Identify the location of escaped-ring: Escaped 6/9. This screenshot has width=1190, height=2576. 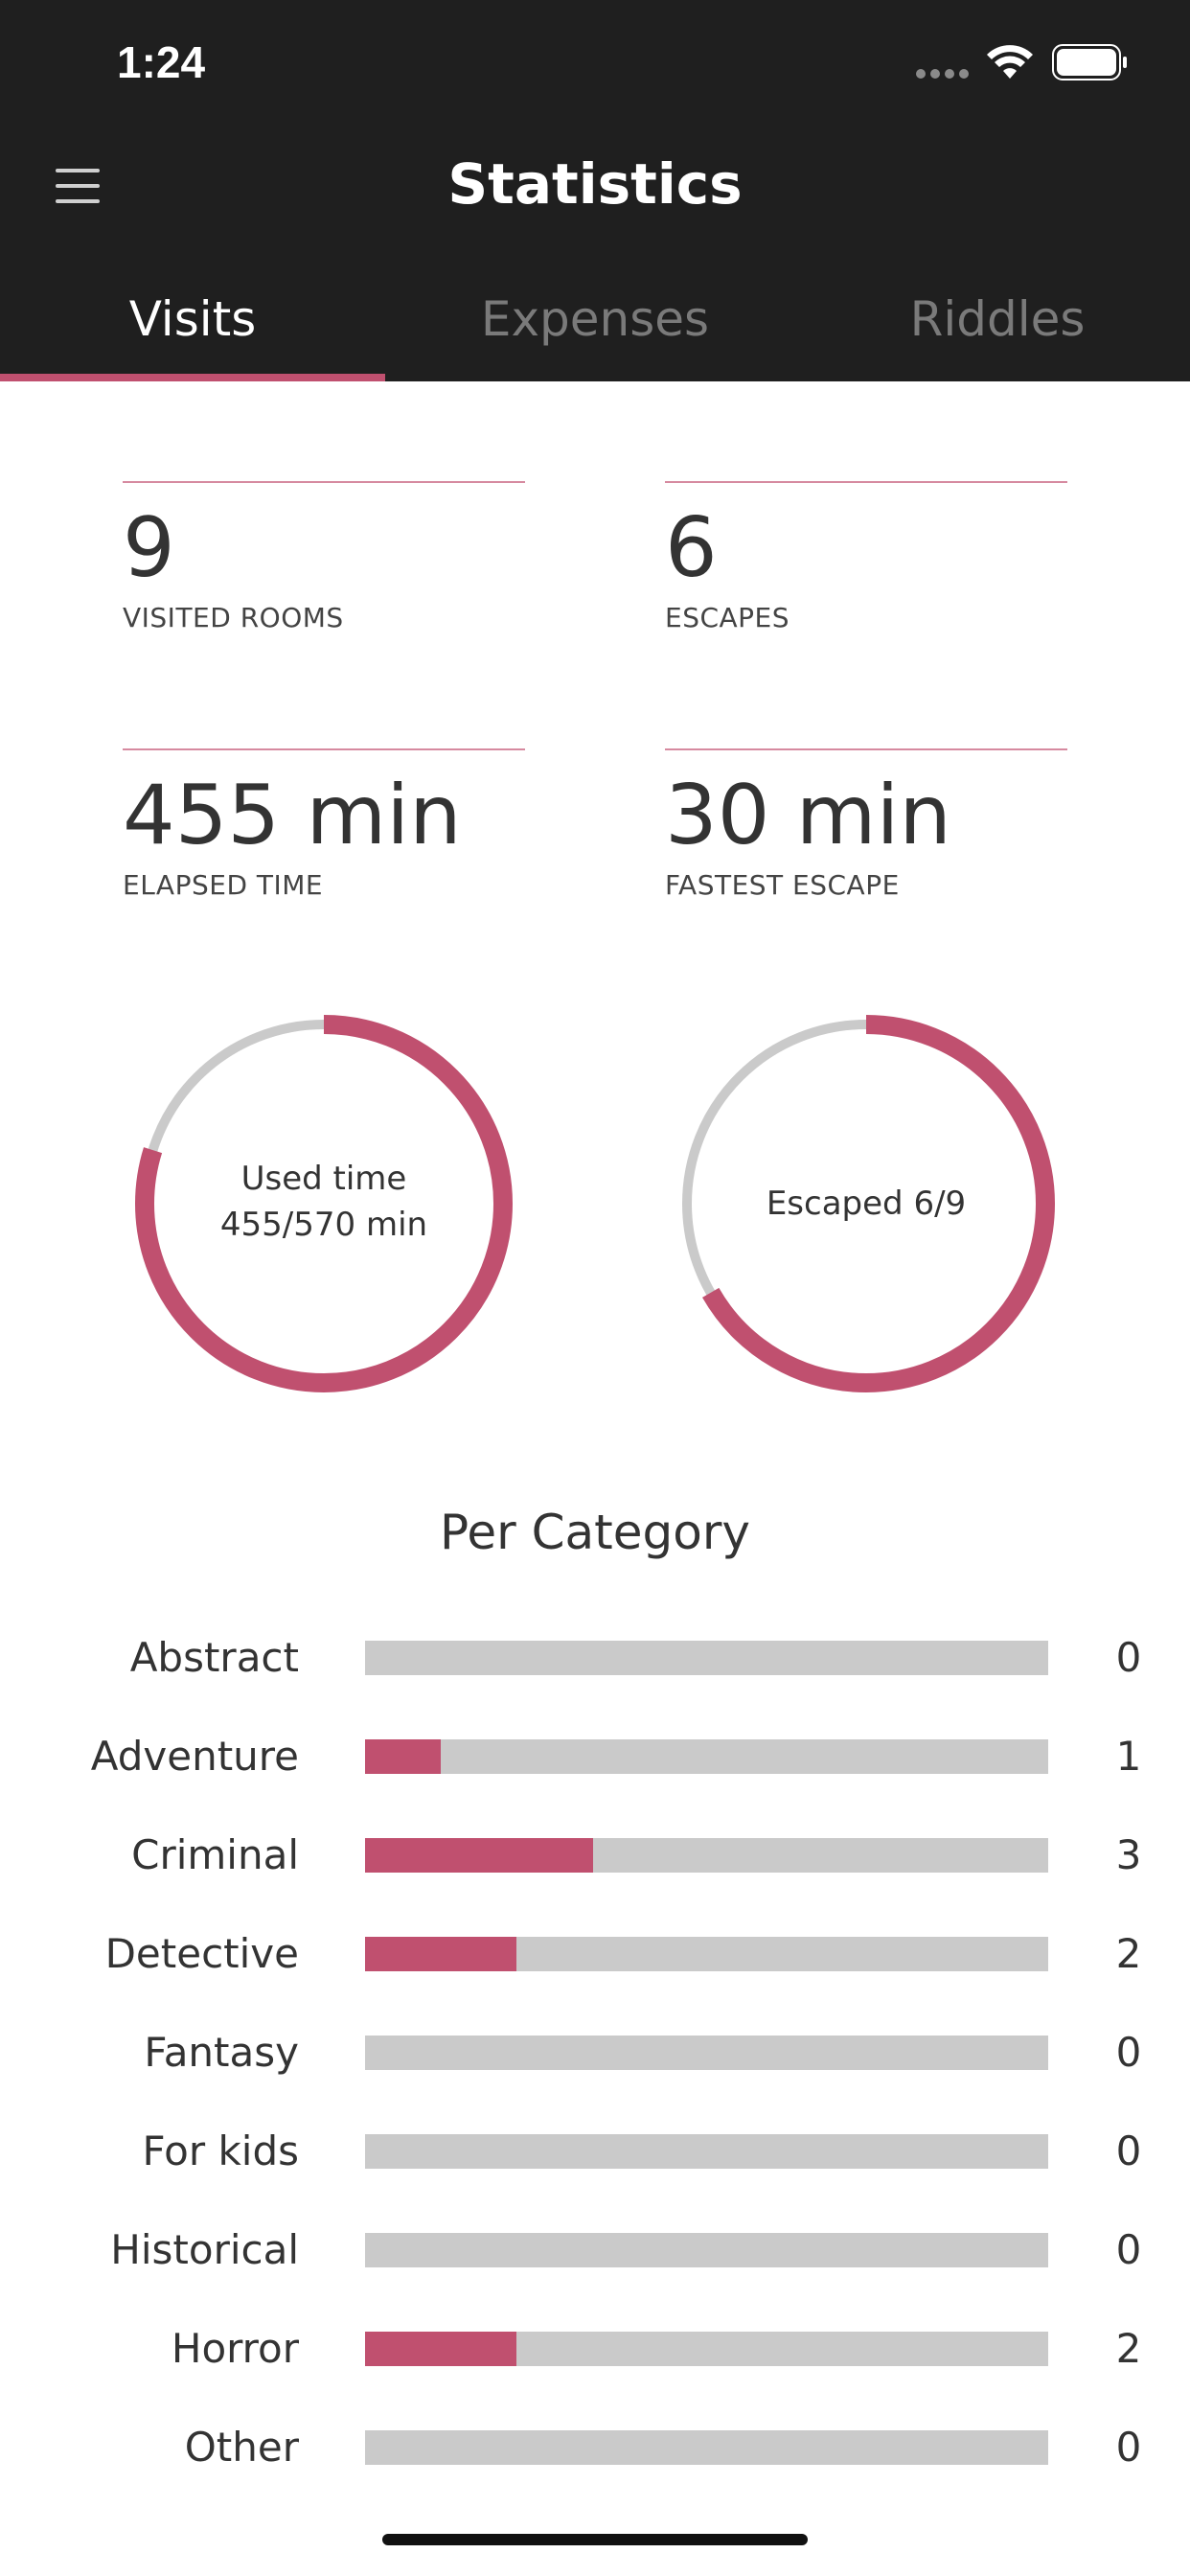
(866, 1203).